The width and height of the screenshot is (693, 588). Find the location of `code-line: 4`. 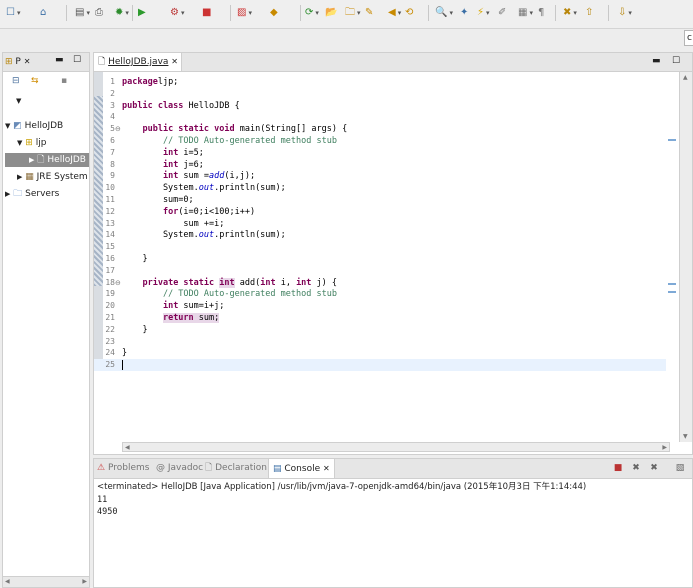

code-line: 4 is located at coordinates (381, 117).